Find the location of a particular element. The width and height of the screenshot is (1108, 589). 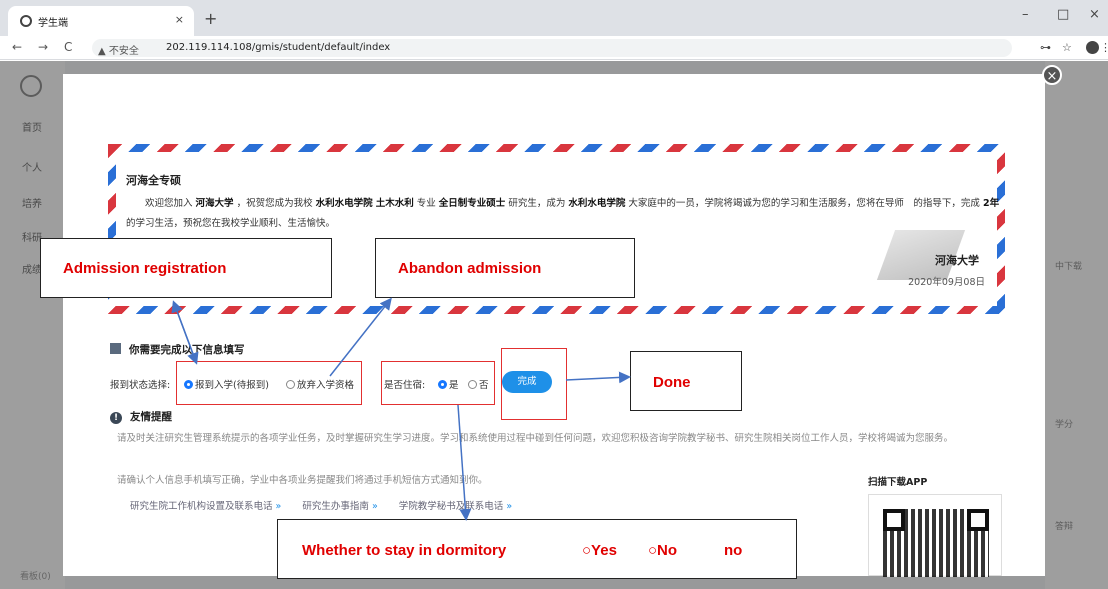

link-text: 研究生院工作机构设置及联系电话 is located at coordinates (201, 506).